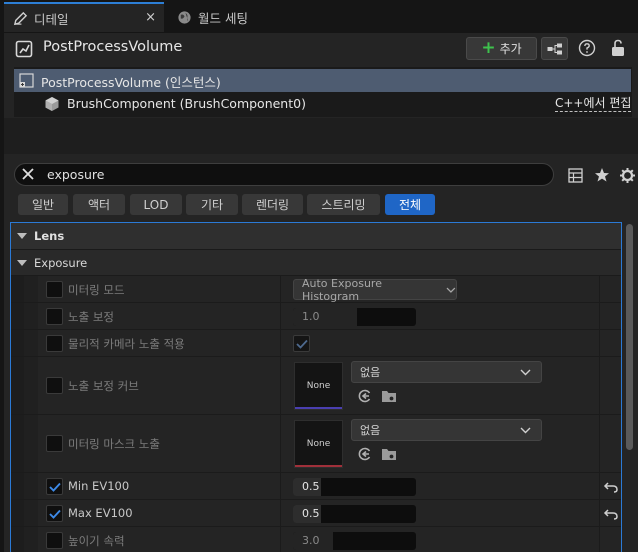  I want to click on splitter, so click(321, 136).